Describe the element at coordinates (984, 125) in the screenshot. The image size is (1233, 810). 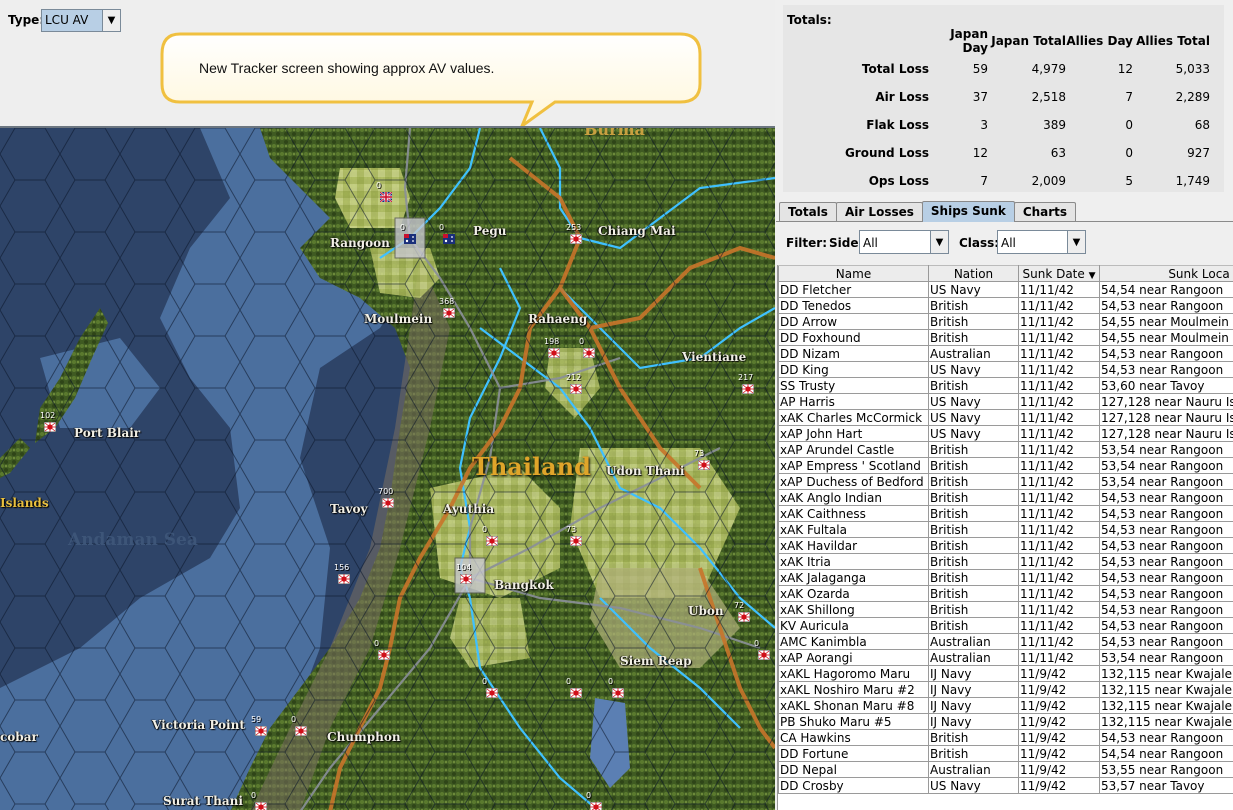
I see `totals-cell: 3` at that location.